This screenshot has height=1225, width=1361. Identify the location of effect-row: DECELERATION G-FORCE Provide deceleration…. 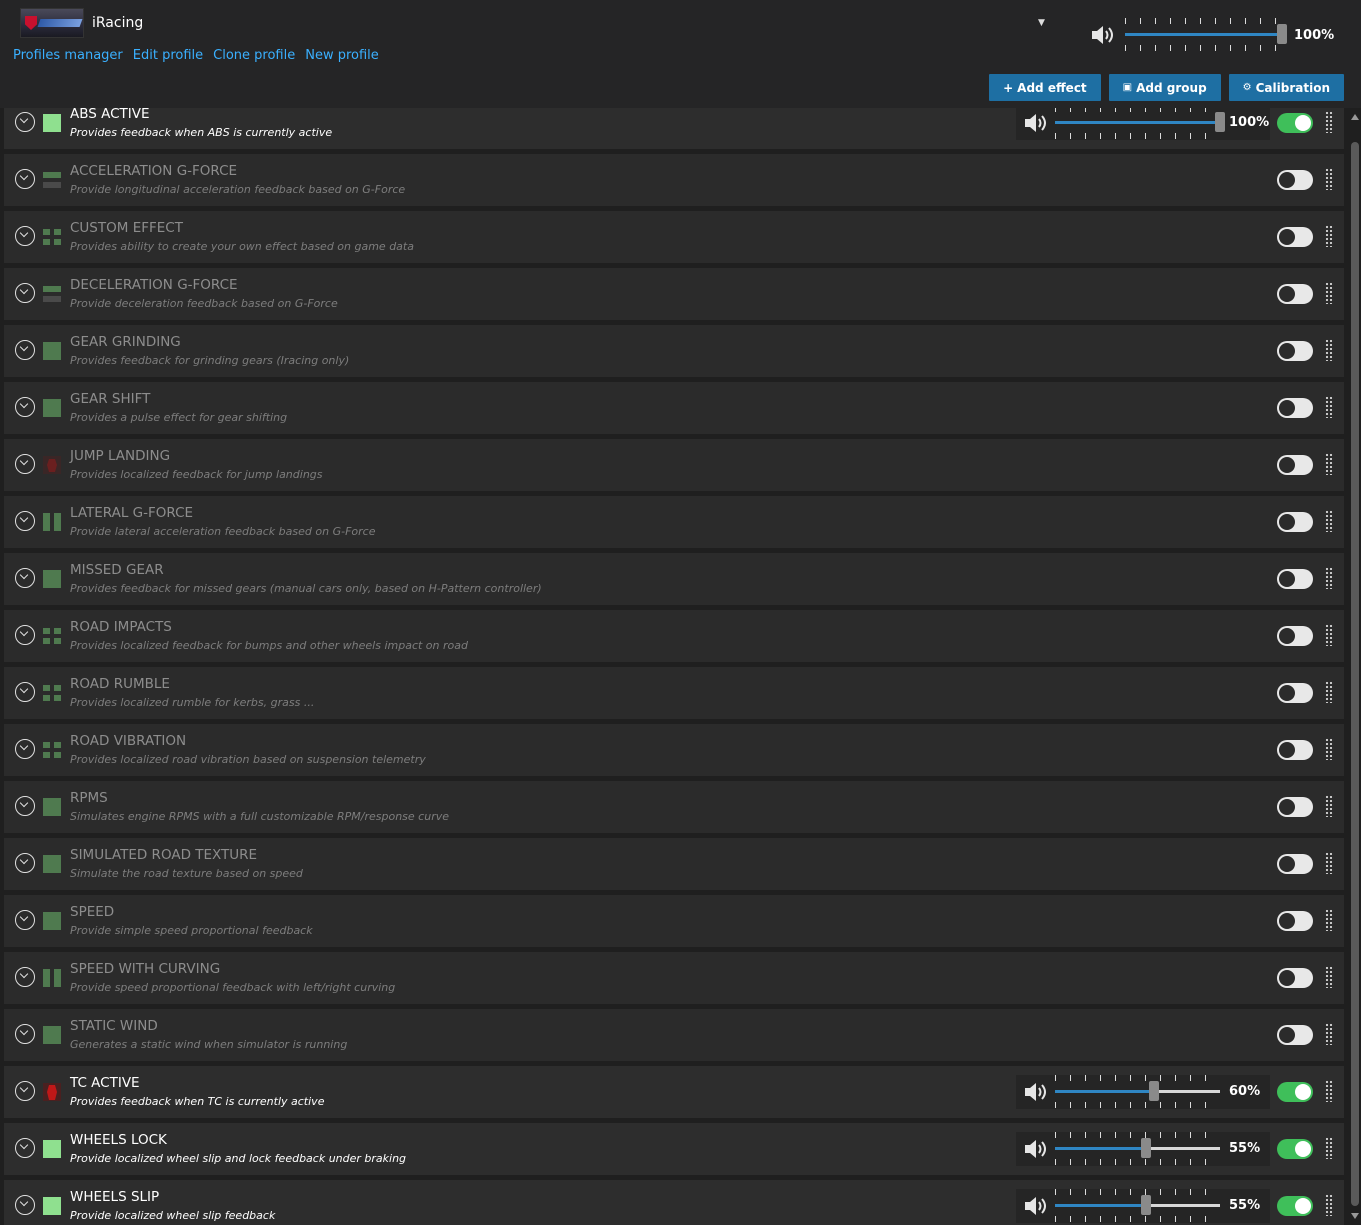
(674, 294).